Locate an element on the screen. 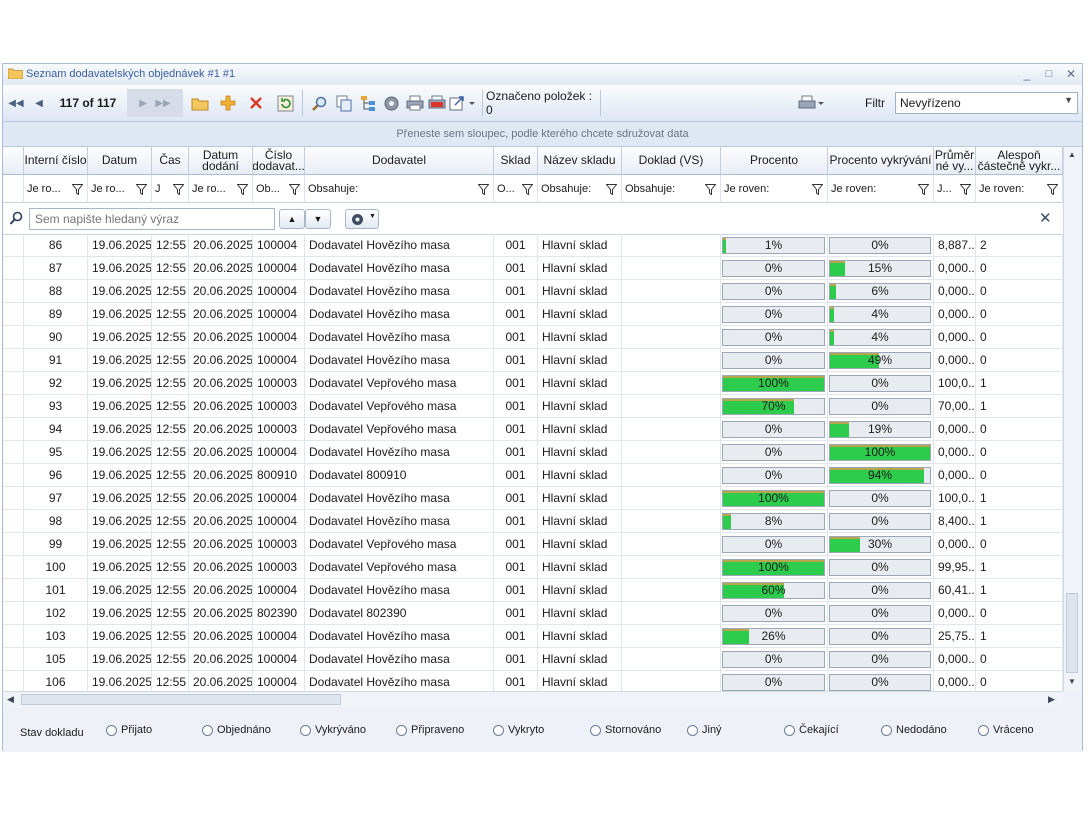 The width and height of the screenshot is (1088, 816). column-header-store_name: Název skladu is located at coordinates (580, 161).